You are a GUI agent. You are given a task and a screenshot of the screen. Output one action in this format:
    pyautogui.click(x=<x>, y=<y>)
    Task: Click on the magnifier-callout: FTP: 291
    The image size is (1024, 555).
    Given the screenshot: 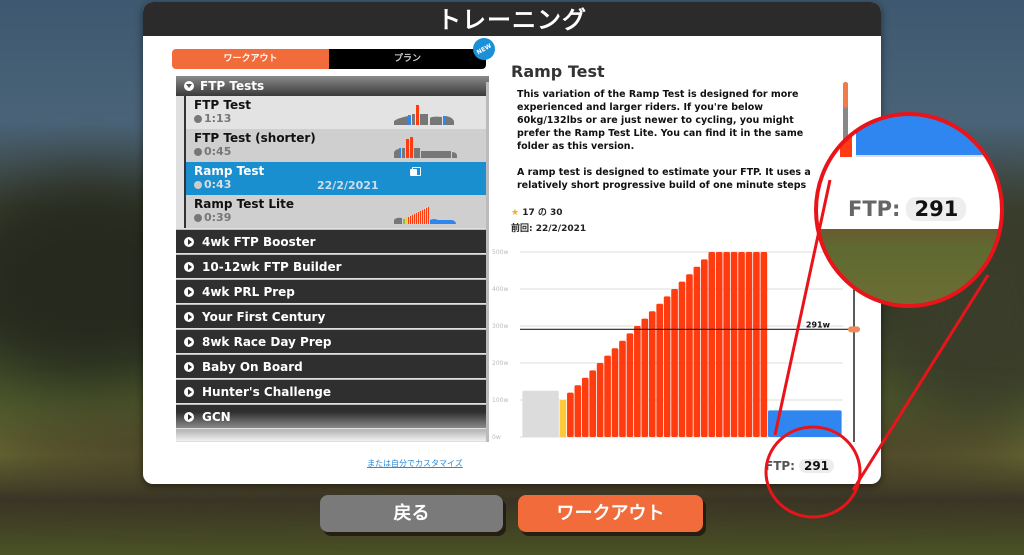 What is the action you would take?
    pyautogui.click(x=909, y=210)
    